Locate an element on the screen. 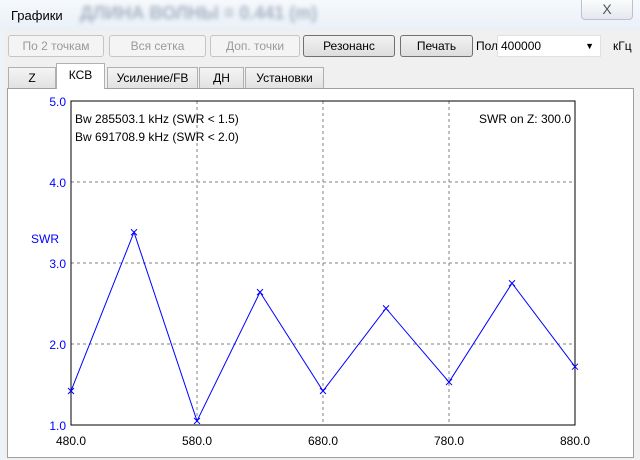 This screenshot has height=460, width=640. x-tick-label: 680.0 is located at coordinates (323, 441).